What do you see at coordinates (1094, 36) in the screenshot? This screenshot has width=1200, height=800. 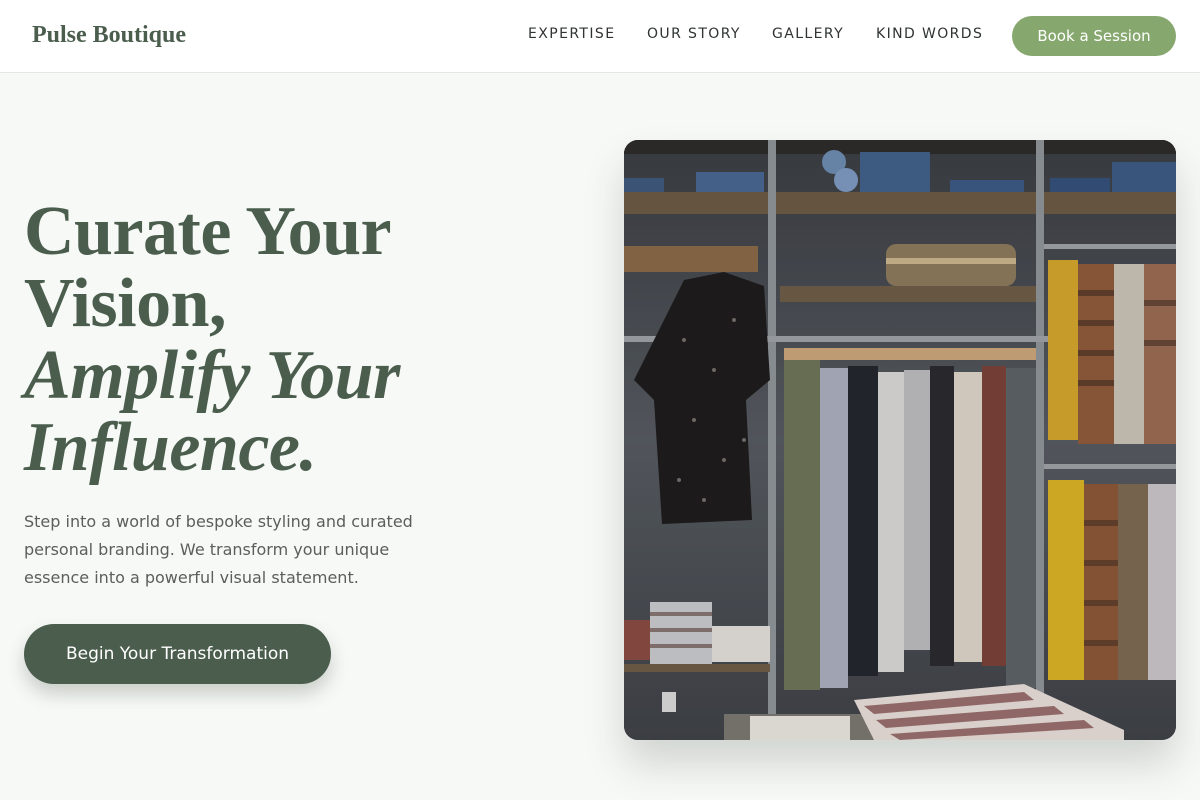 I see `book-session-button: Book a Session` at bounding box center [1094, 36].